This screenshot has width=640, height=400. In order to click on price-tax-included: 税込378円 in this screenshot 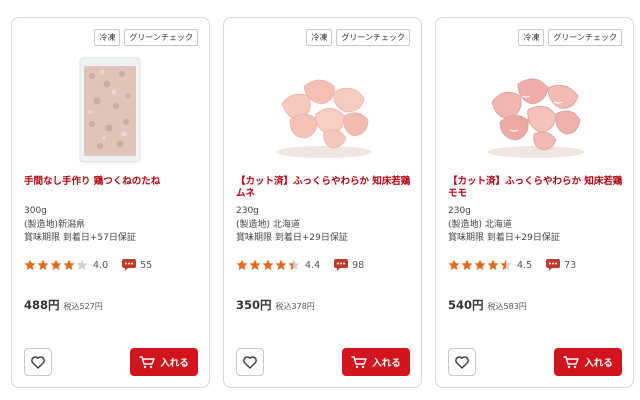, I will do `click(295, 306)`.